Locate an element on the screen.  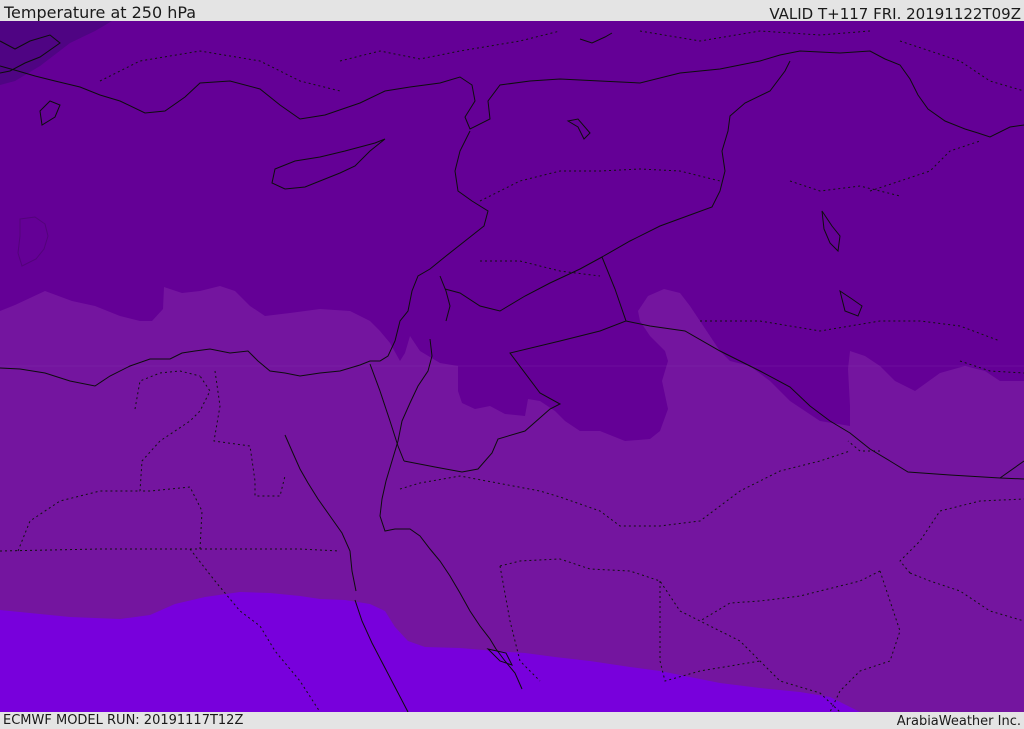
credit-label: ArabiaWeather Inc. is located at coordinates (958, 721).